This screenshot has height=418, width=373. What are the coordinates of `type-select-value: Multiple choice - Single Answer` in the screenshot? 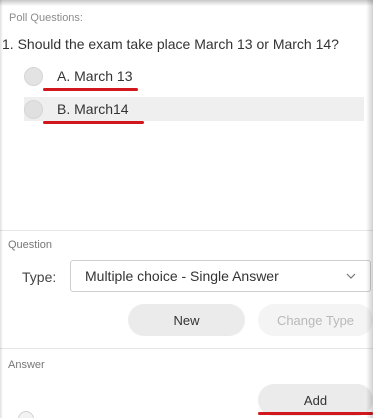 It's located at (182, 276).